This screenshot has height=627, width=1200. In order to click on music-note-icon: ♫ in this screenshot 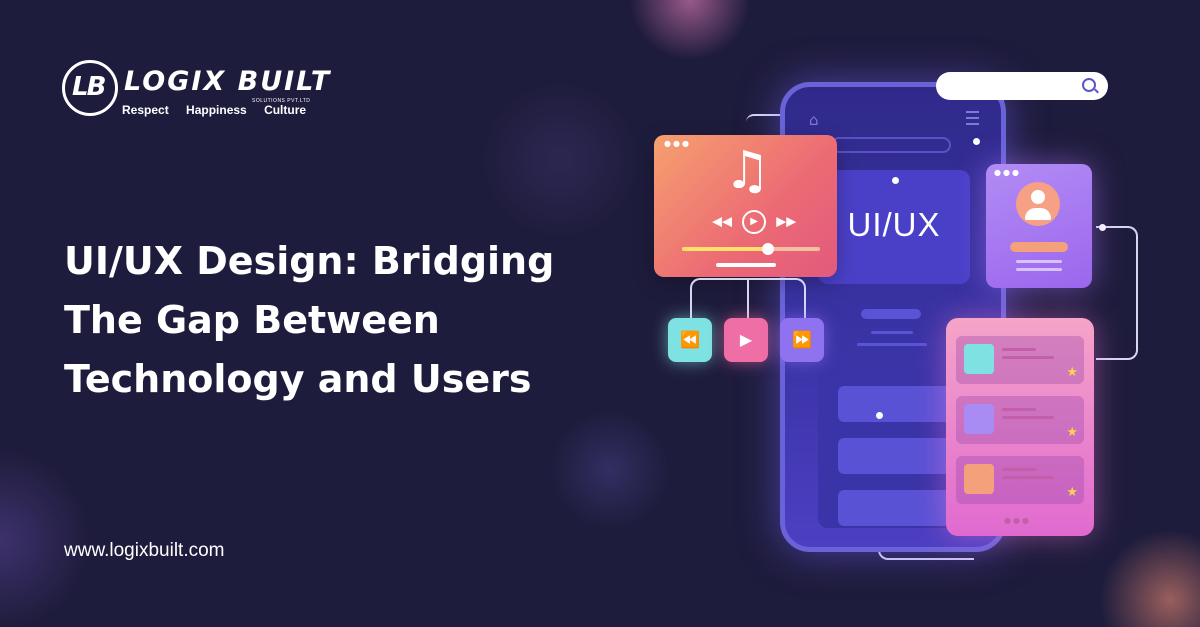, I will do `click(747, 171)`.